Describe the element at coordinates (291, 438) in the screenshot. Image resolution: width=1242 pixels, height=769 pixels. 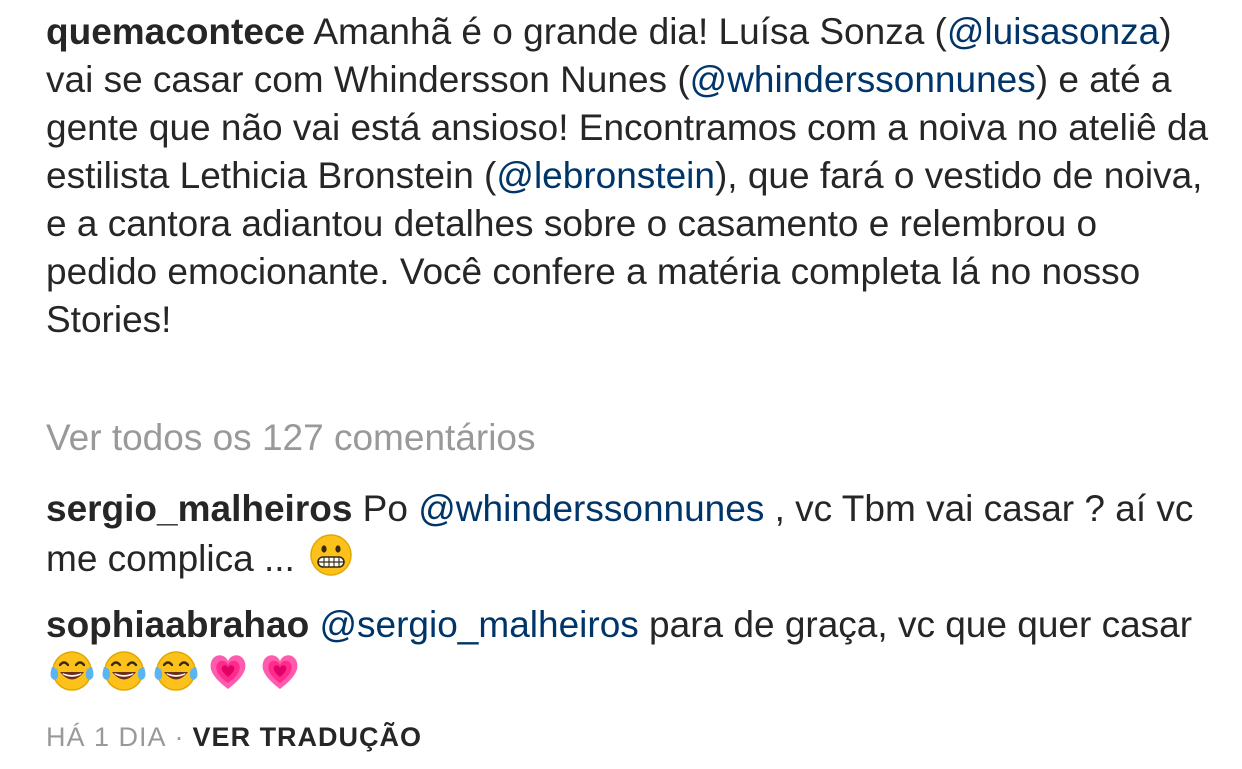
I see `view-all-comments-link: Ver todos os 127 comentários` at that location.